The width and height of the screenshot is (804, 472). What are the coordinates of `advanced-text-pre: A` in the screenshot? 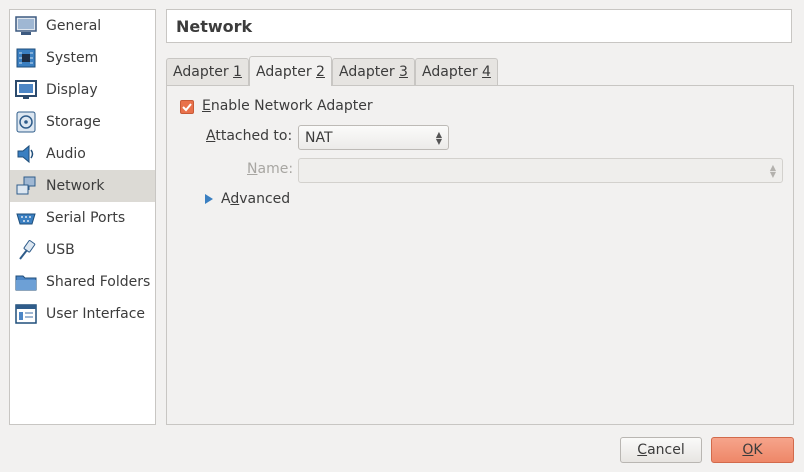 It's located at (226, 199).